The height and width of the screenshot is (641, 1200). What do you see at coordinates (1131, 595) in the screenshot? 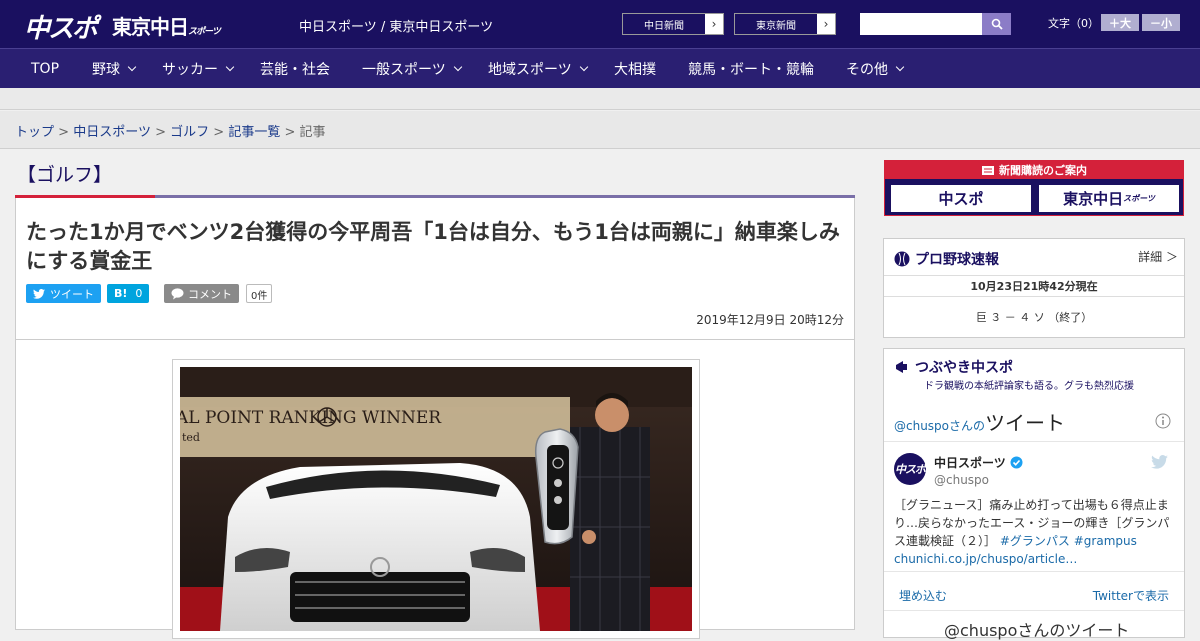
I see `view-on-twitter-link: Twitterで表示` at bounding box center [1131, 595].